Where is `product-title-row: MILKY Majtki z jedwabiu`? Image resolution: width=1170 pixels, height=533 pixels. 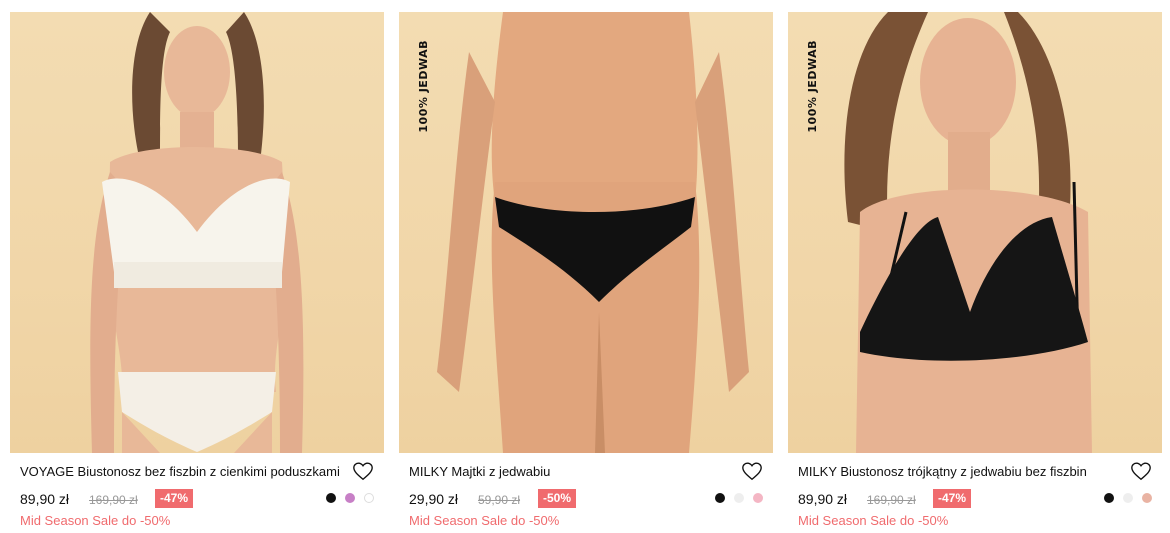
product-title-row: MILKY Majtki z jedwabiu is located at coordinates (586, 474).